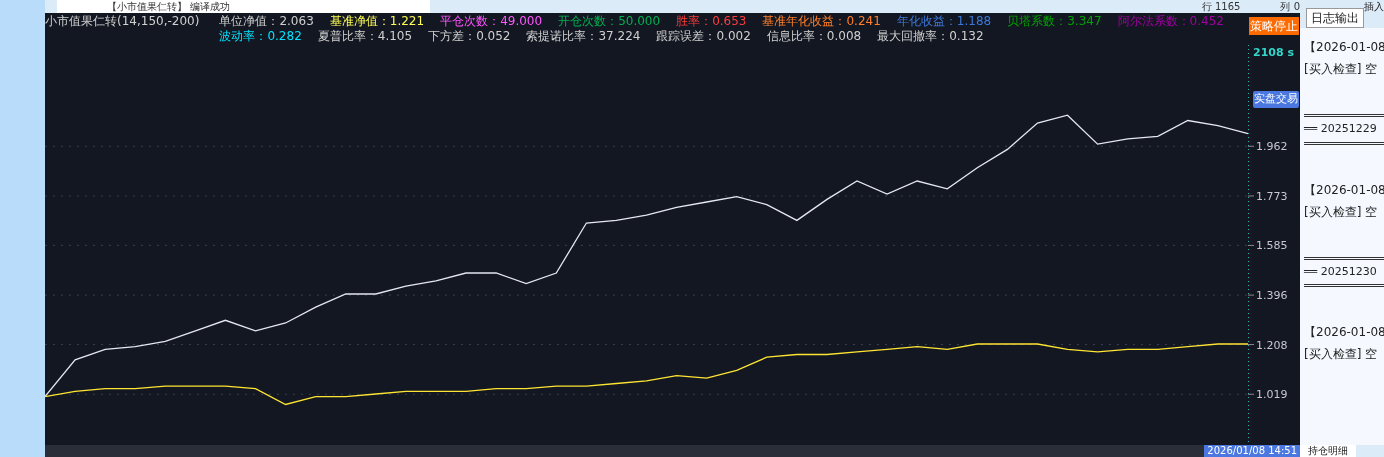  Describe the element at coordinates (266, 21) in the screenshot. I see `metric-text: 单位净值：2.063` at that location.